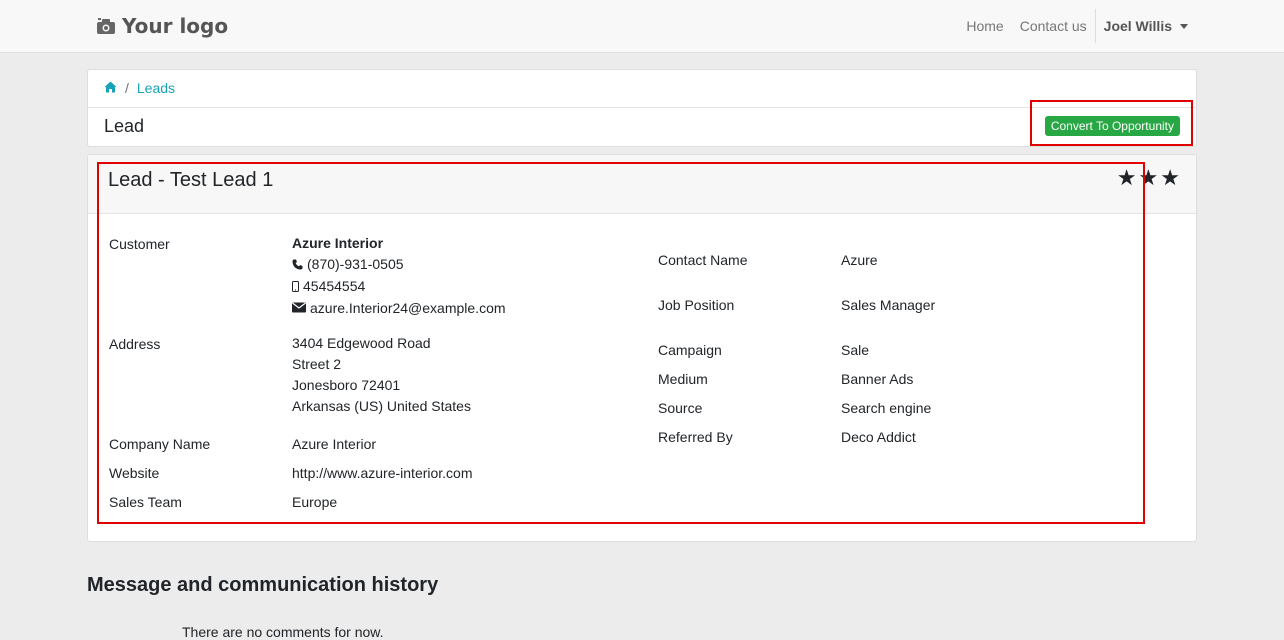 The height and width of the screenshot is (640, 1284). I want to click on caret-down-icon, so click(1184, 26).